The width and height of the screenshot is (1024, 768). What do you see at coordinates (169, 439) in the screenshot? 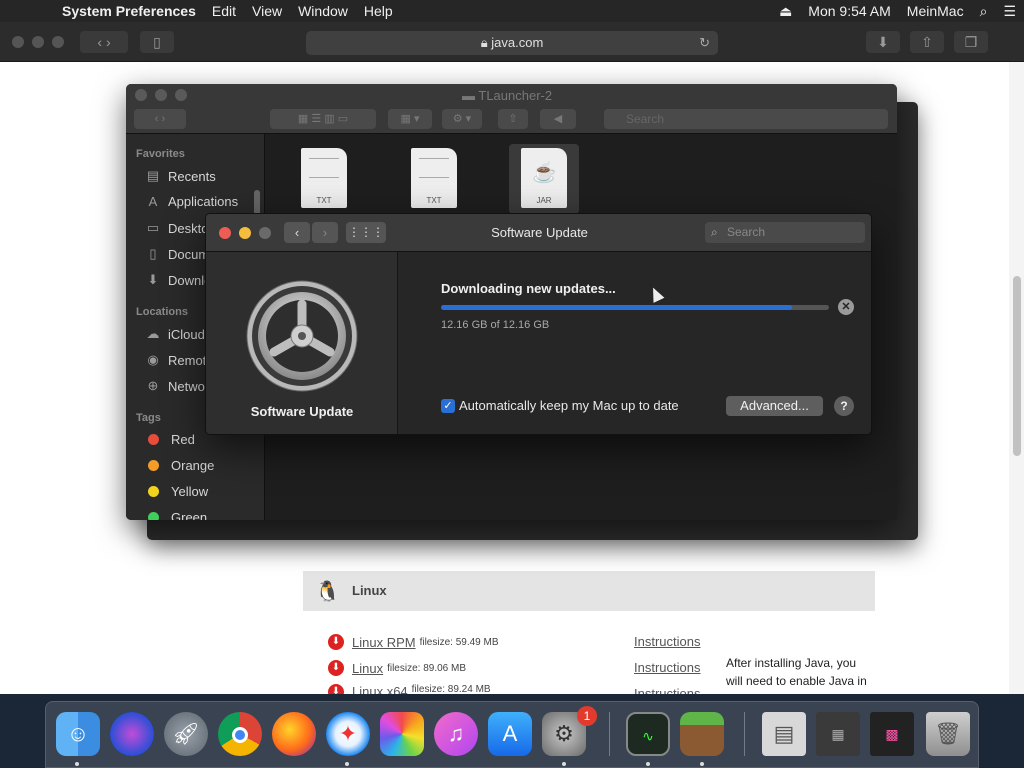
I see `sidebar-tag-red: Red` at bounding box center [169, 439].